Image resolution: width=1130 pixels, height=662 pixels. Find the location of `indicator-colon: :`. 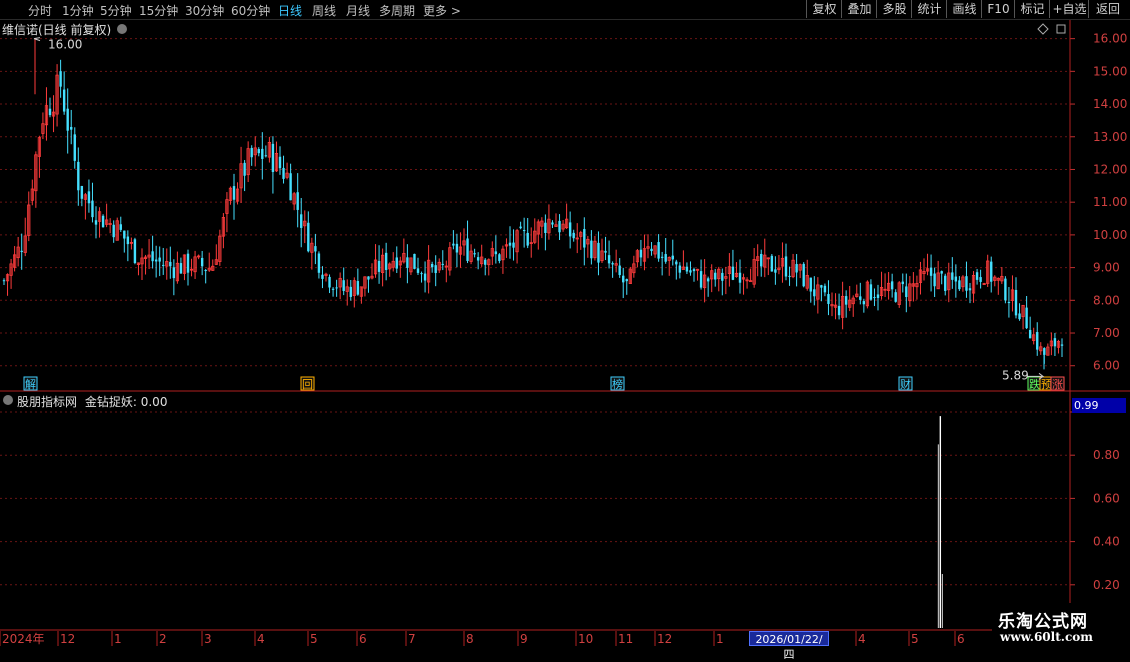

indicator-colon: : is located at coordinates (134, 402).